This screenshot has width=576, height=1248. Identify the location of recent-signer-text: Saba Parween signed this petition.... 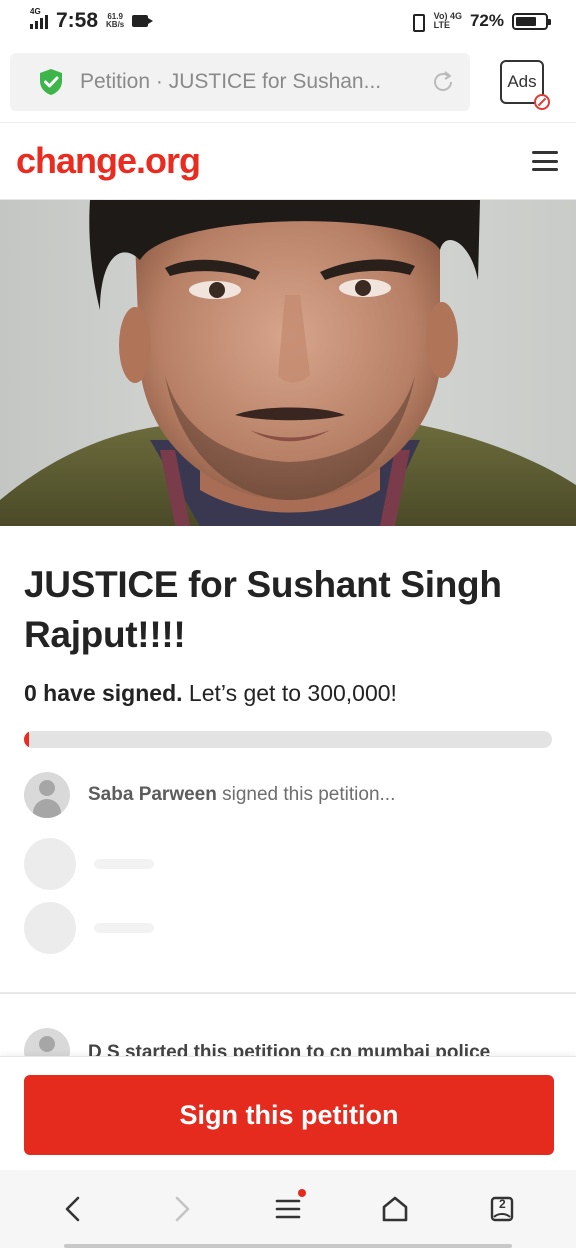
(241, 795).